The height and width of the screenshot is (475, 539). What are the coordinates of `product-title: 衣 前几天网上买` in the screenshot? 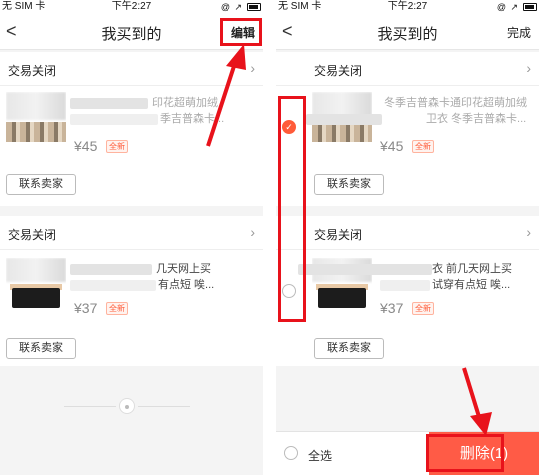 It's located at (472, 269).